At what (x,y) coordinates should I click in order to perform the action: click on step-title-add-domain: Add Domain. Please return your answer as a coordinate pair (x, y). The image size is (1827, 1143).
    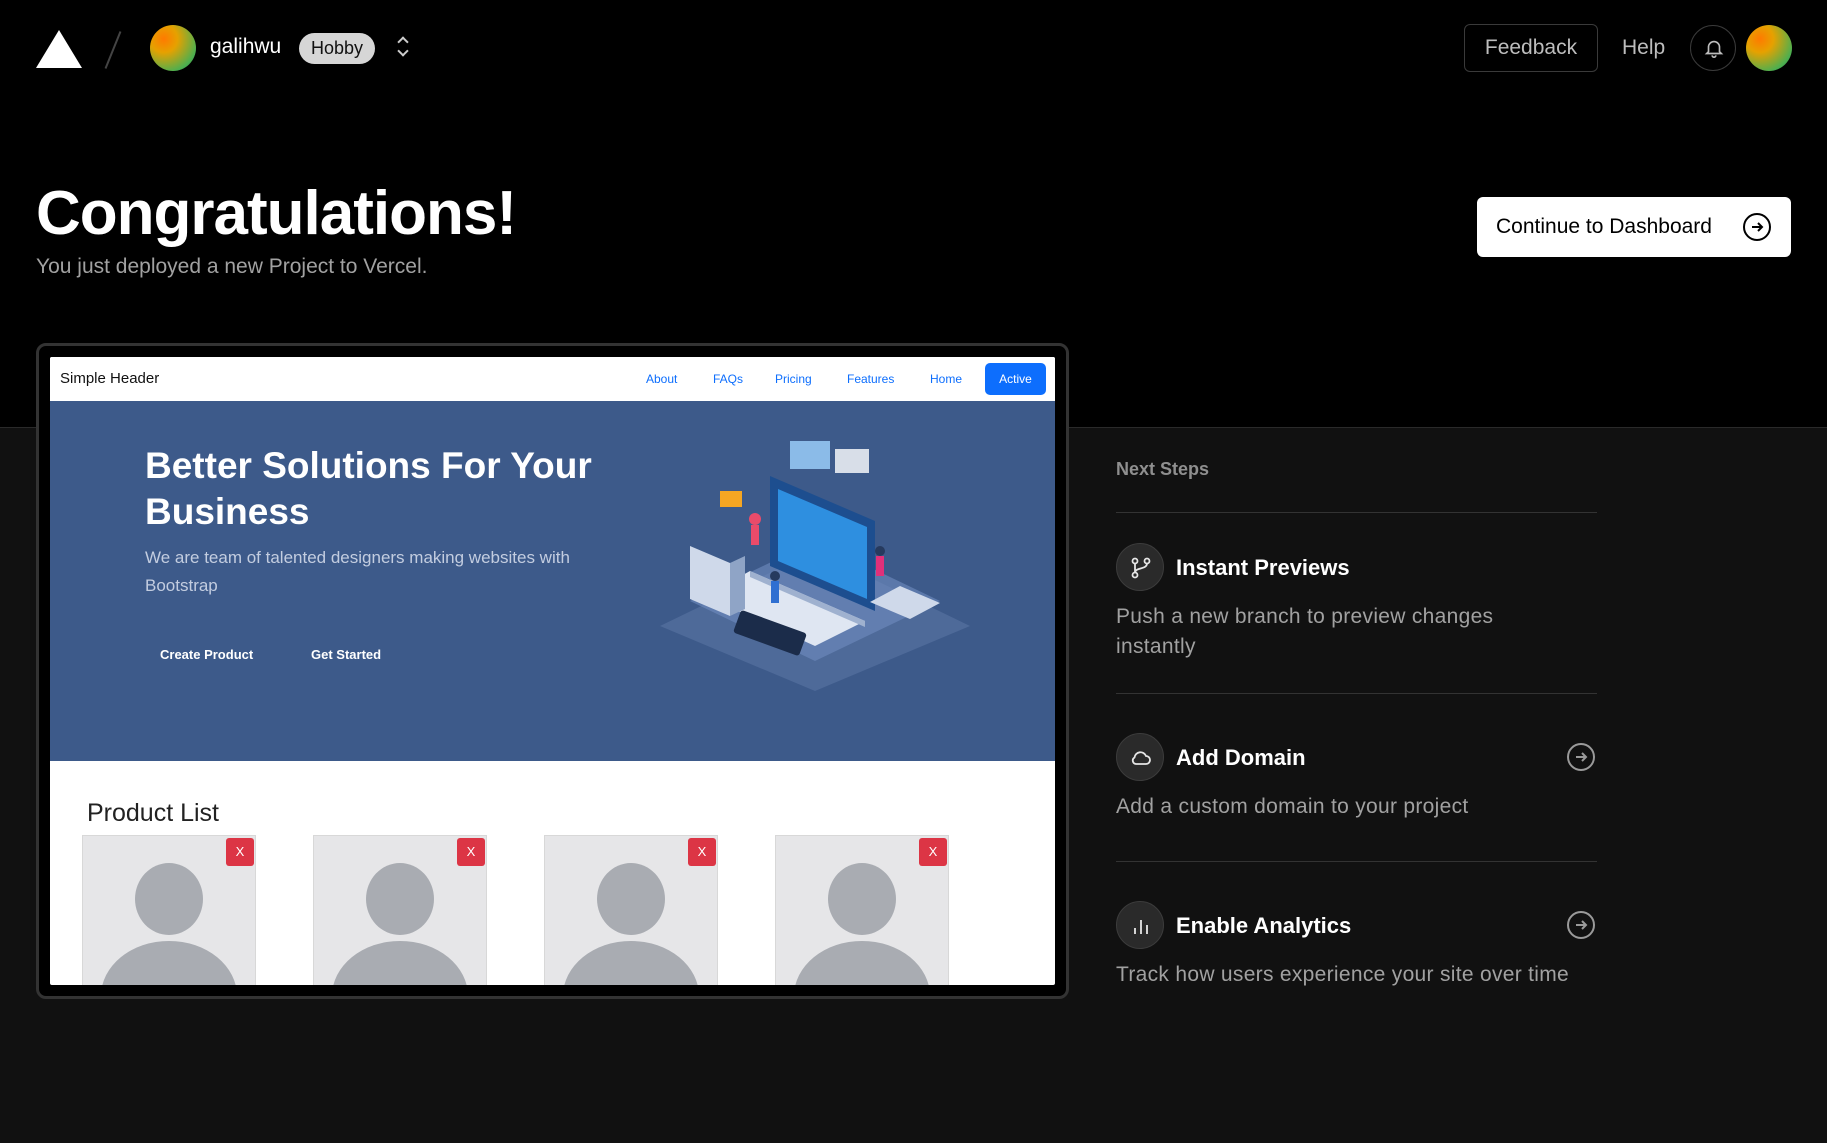
    Looking at the image, I should click on (1241, 758).